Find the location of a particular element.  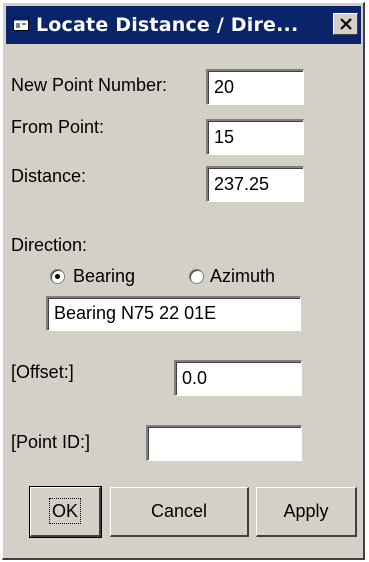

direction-label: Direction: is located at coordinates (49, 245).